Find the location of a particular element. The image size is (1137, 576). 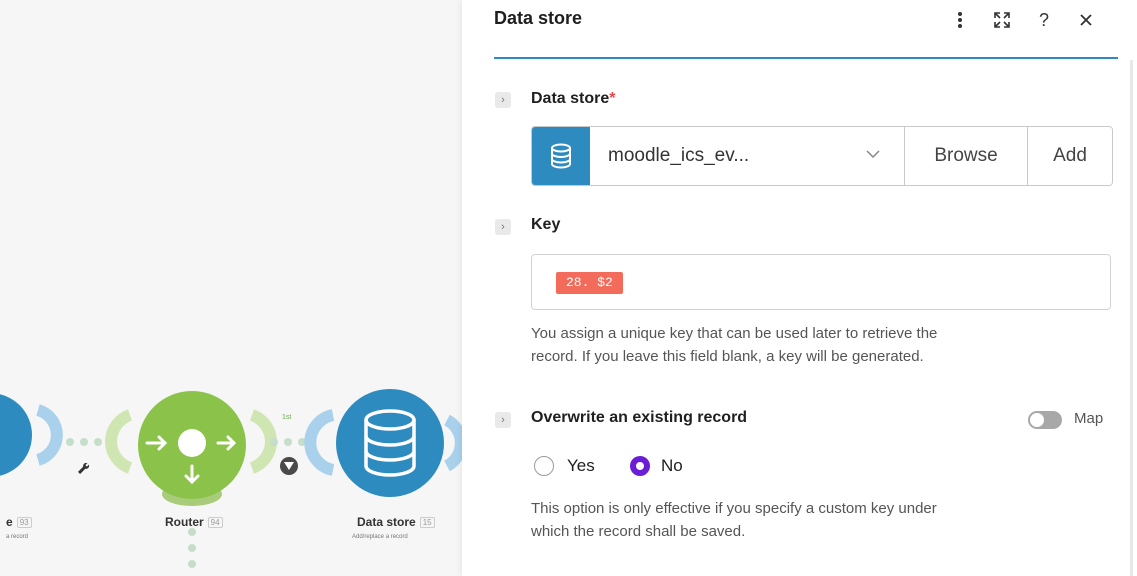

radio-yes-label: Yes is located at coordinates (581, 466).